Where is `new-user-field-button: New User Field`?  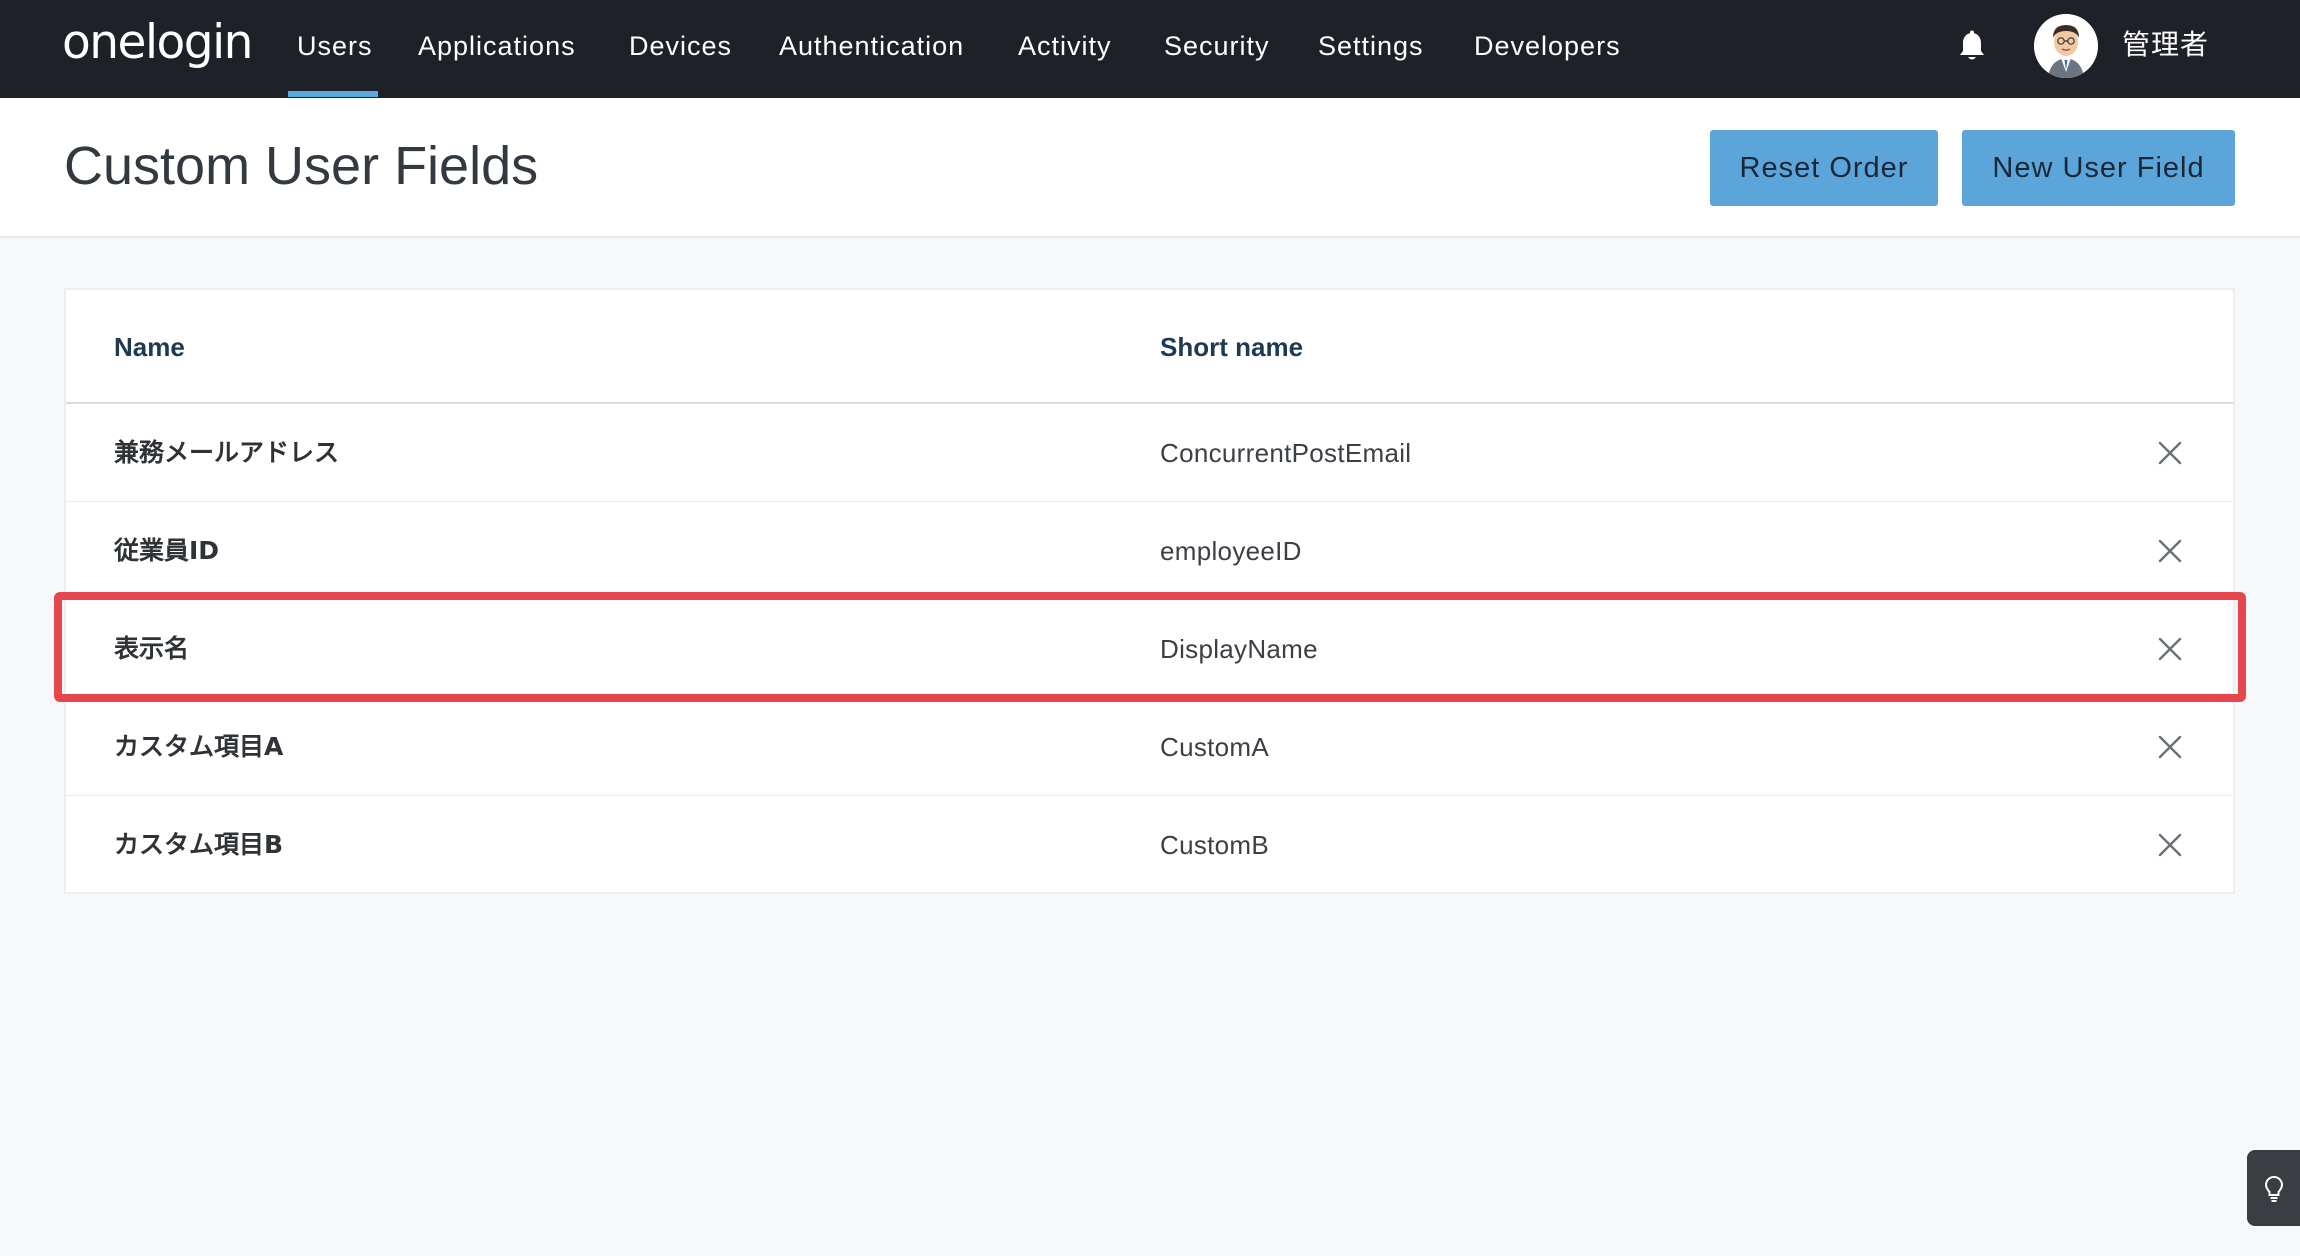 new-user-field-button: New User Field is located at coordinates (2098, 168).